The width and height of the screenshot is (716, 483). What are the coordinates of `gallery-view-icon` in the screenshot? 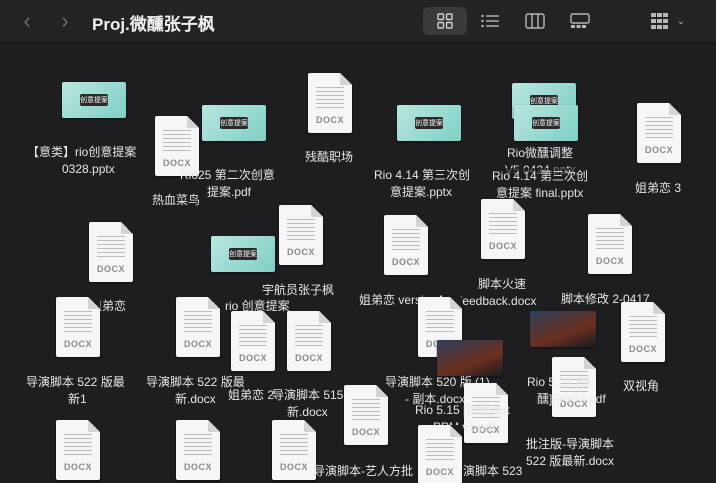 It's located at (580, 20).